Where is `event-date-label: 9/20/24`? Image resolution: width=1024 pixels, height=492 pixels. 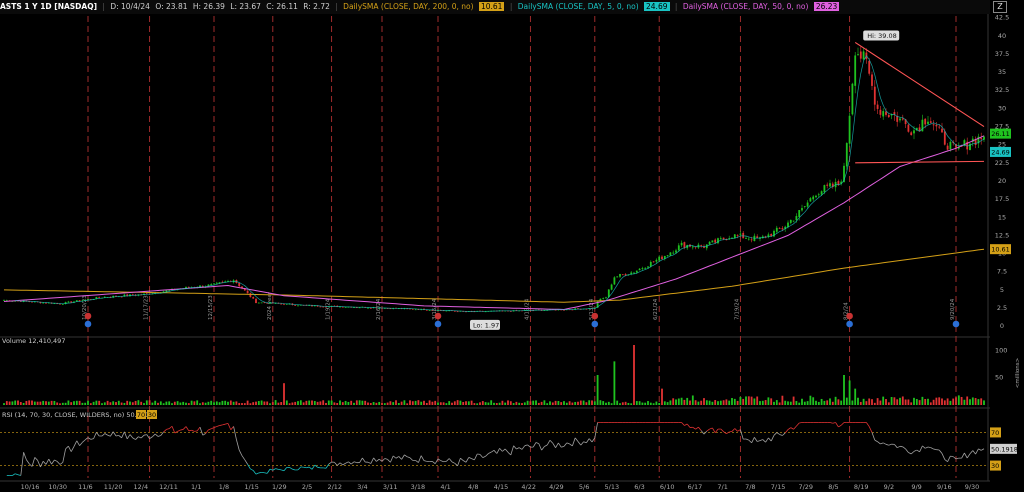 event-date-label: 9/20/24 is located at coordinates (953, 309).